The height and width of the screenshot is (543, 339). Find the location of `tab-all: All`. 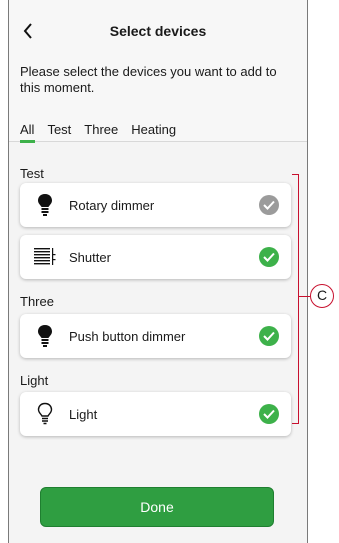

tab-all: All is located at coordinates (28, 132).